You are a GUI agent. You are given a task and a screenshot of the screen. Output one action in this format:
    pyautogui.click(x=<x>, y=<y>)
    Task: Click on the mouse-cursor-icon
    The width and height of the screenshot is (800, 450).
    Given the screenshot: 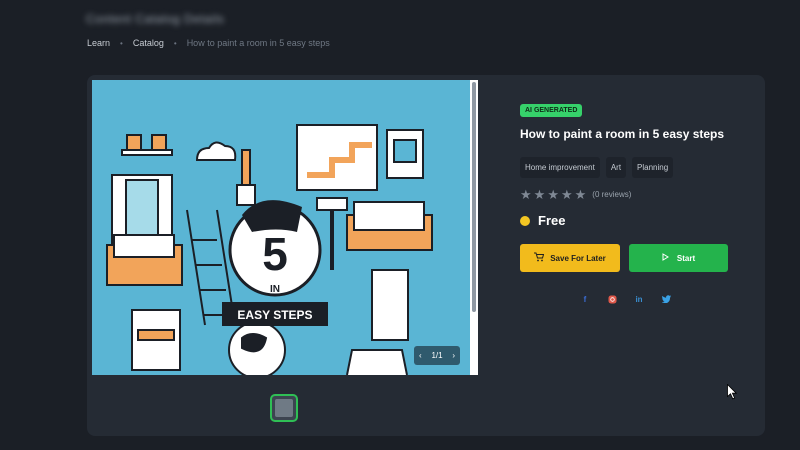 What is the action you would take?
    pyautogui.click(x=732, y=392)
    